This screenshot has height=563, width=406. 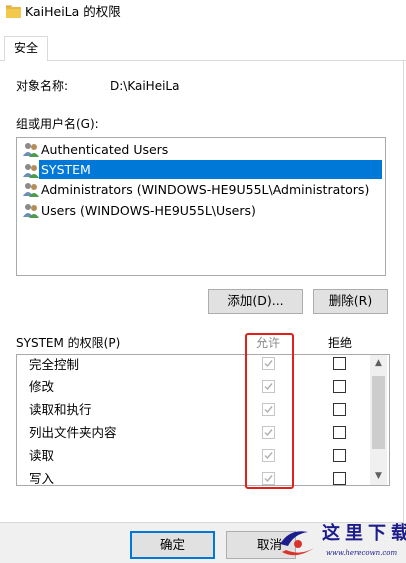 What do you see at coordinates (339, 409) in the screenshot?
I see `deny-checkbox-read-execute` at bounding box center [339, 409].